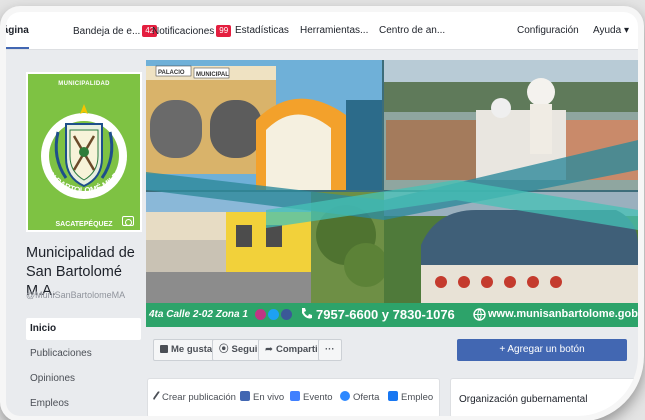 The image size is (645, 420). Describe the element at coordinates (224, 31) in the screenshot. I see `notifications-count-badge: 99` at that location.